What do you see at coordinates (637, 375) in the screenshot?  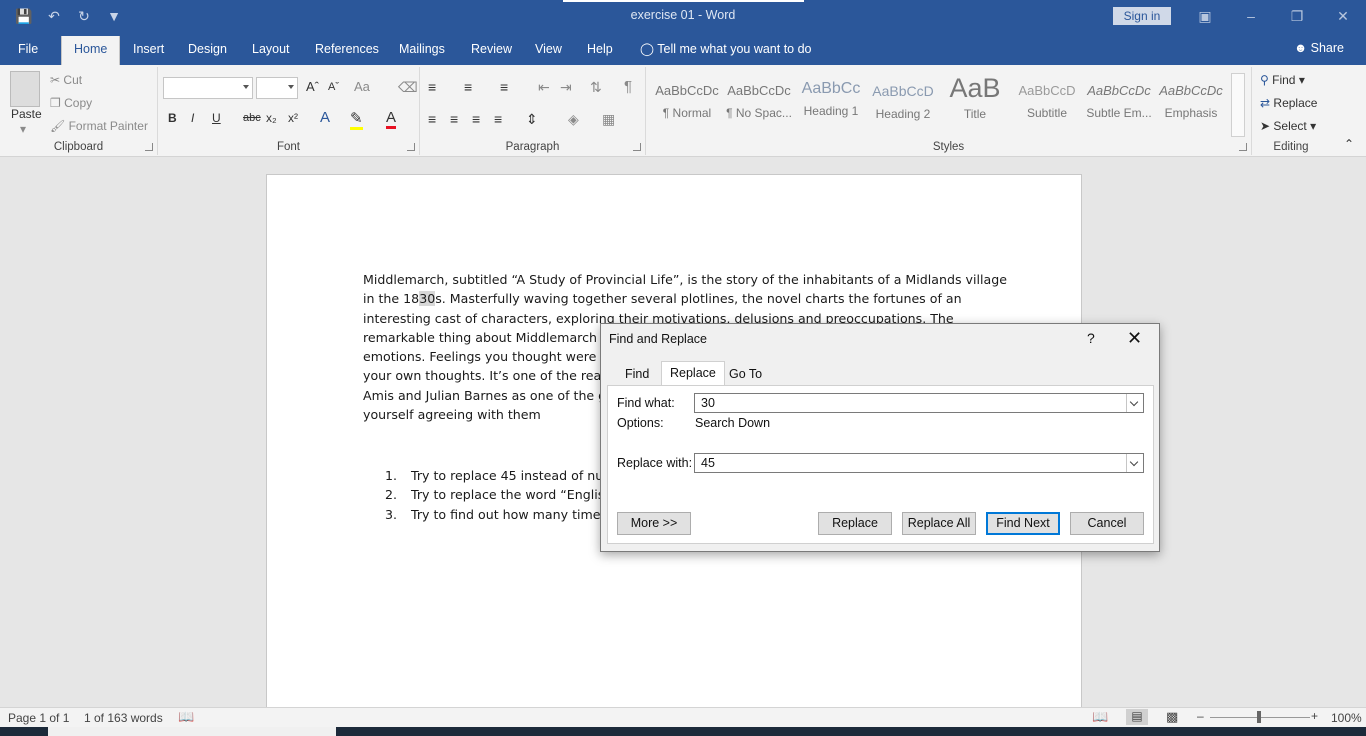 I see `dialog-tab-find: Find` at bounding box center [637, 375].